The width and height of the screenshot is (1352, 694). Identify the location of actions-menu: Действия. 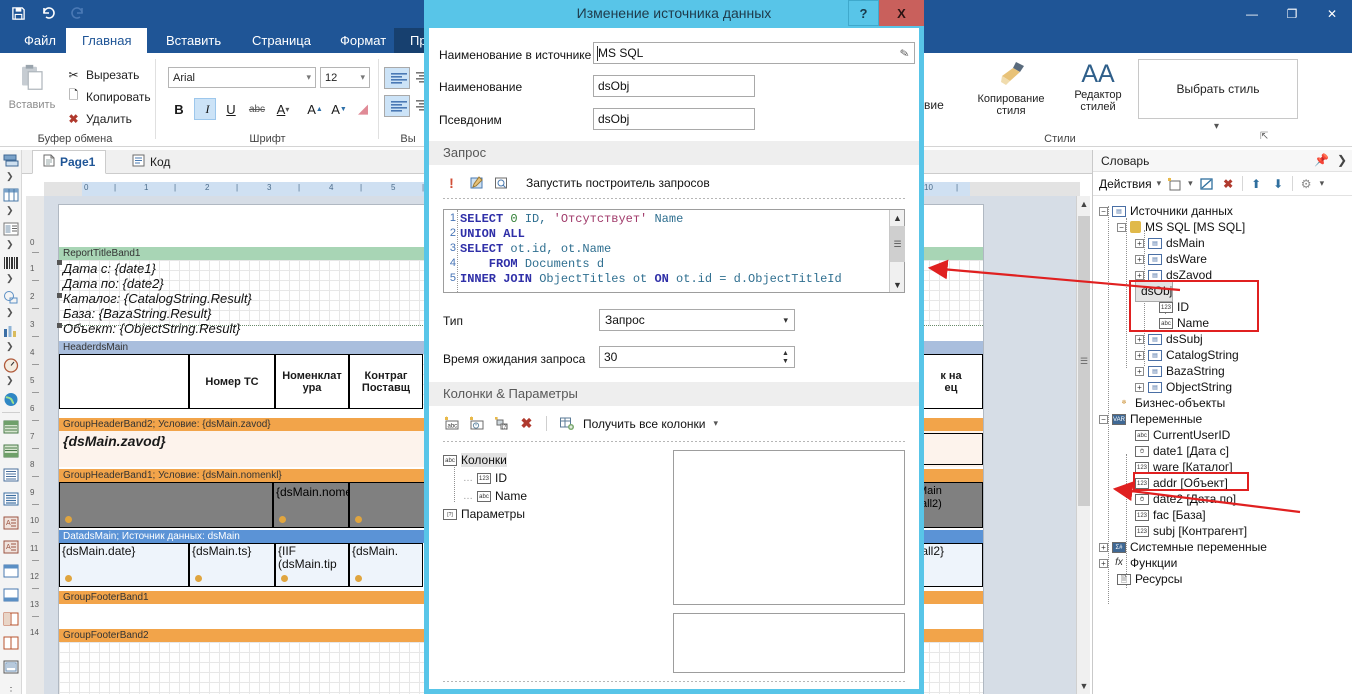
(1125, 184).